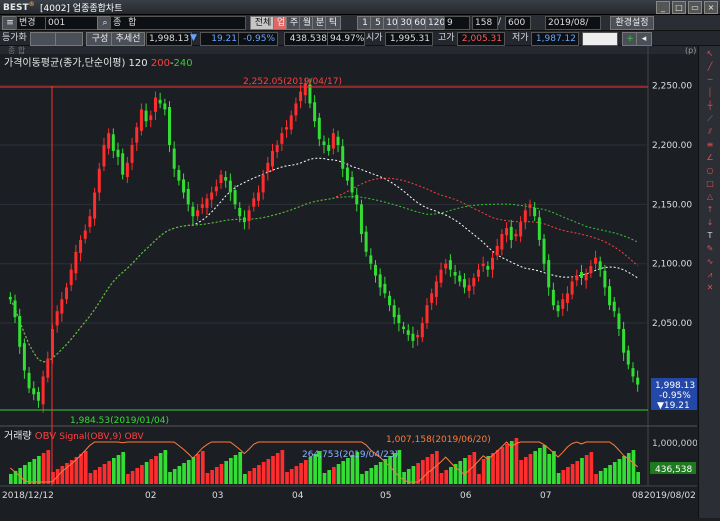 This screenshot has height=521, width=720. Describe the element at coordinates (644, 39) in the screenshot. I see `collapse-icon: ◂` at that location.